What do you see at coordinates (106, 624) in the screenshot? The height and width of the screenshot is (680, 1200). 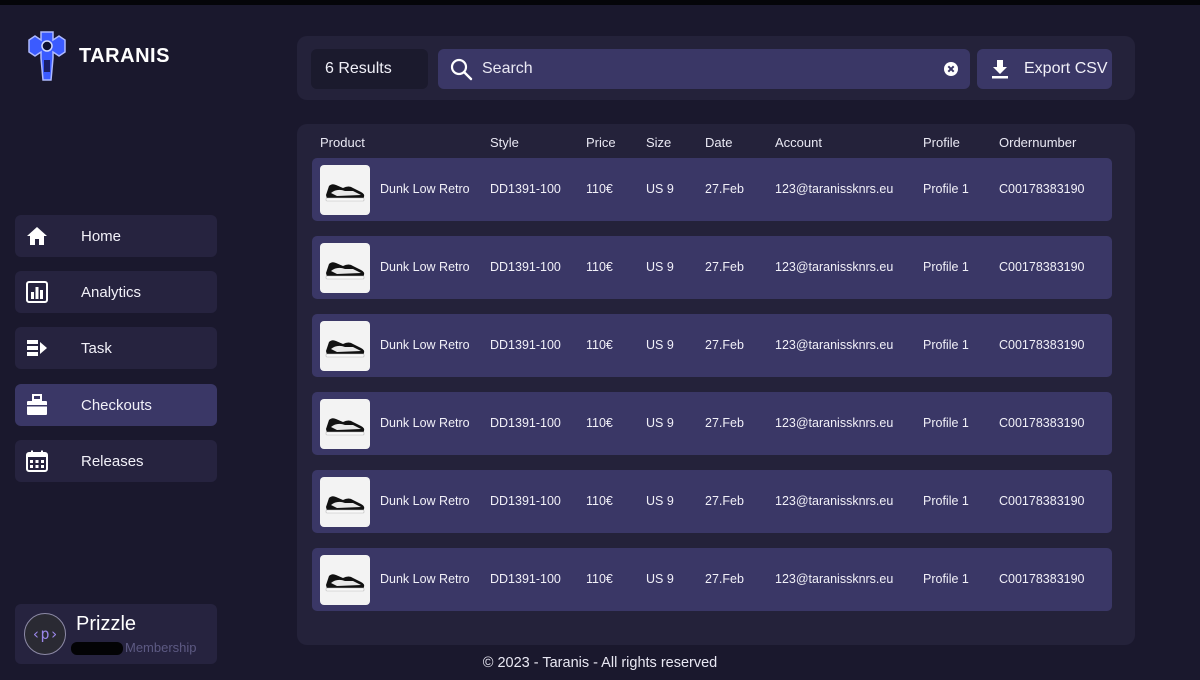 I see `profile-name: Prizzle` at bounding box center [106, 624].